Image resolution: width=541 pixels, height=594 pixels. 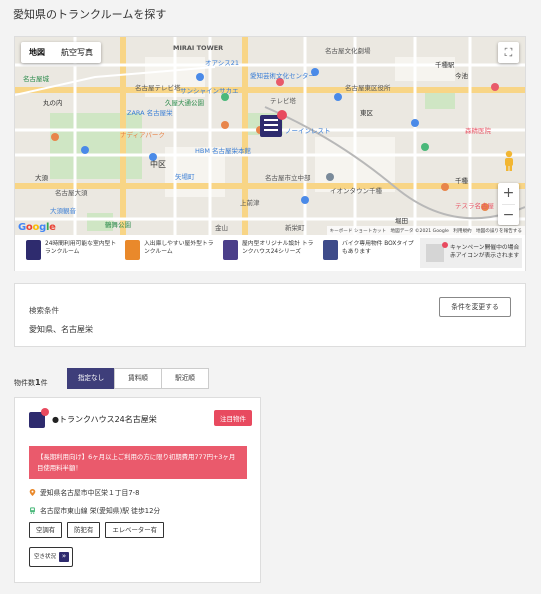 What do you see at coordinates (509, 161) in the screenshot?
I see `pegman-icon` at bounding box center [509, 161].